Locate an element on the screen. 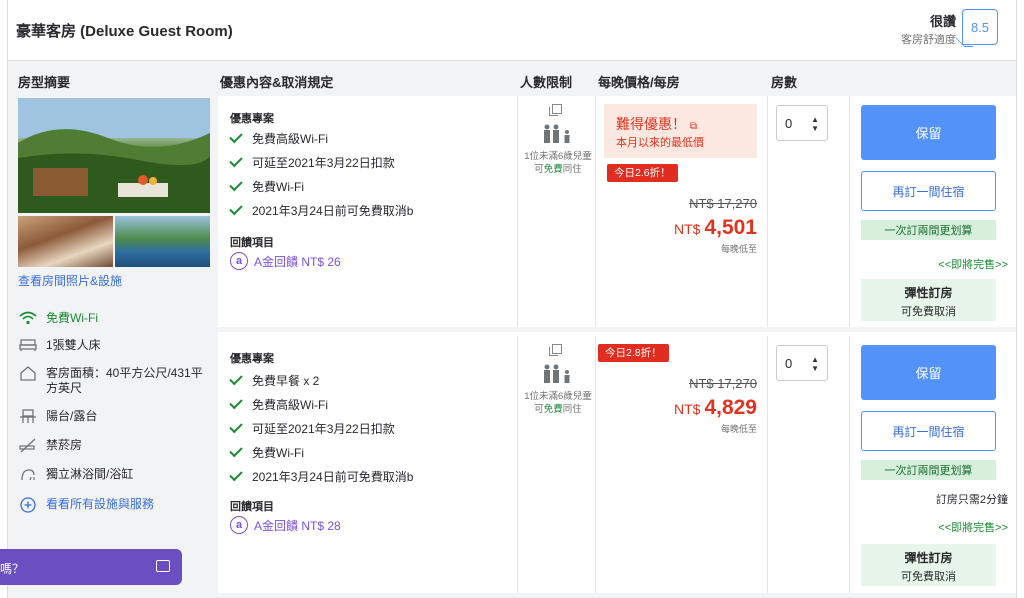 Image resolution: width=1024 pixels, height=598 pixels. deal-banner: 難得優惠！ ⧉ 本月以來的最低價 is located at coordinates (680, 131).